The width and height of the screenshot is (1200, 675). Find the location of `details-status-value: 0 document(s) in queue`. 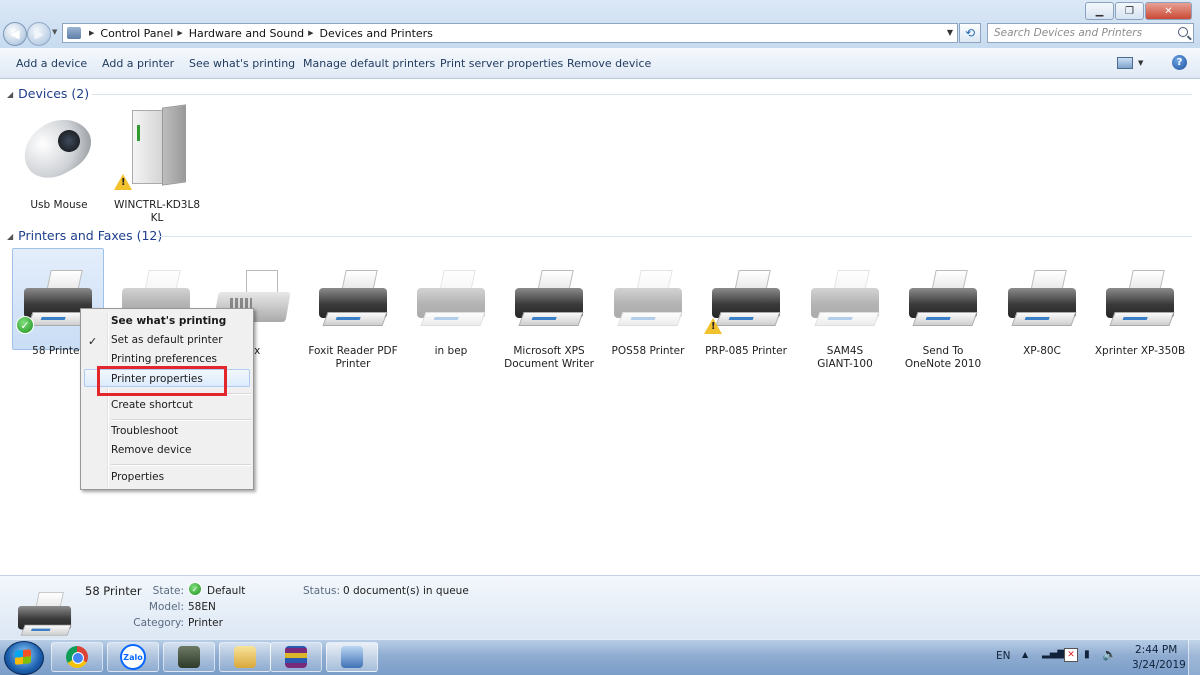

details-status-value: 0 document(s) in queue is located at coordinates (406, 591).